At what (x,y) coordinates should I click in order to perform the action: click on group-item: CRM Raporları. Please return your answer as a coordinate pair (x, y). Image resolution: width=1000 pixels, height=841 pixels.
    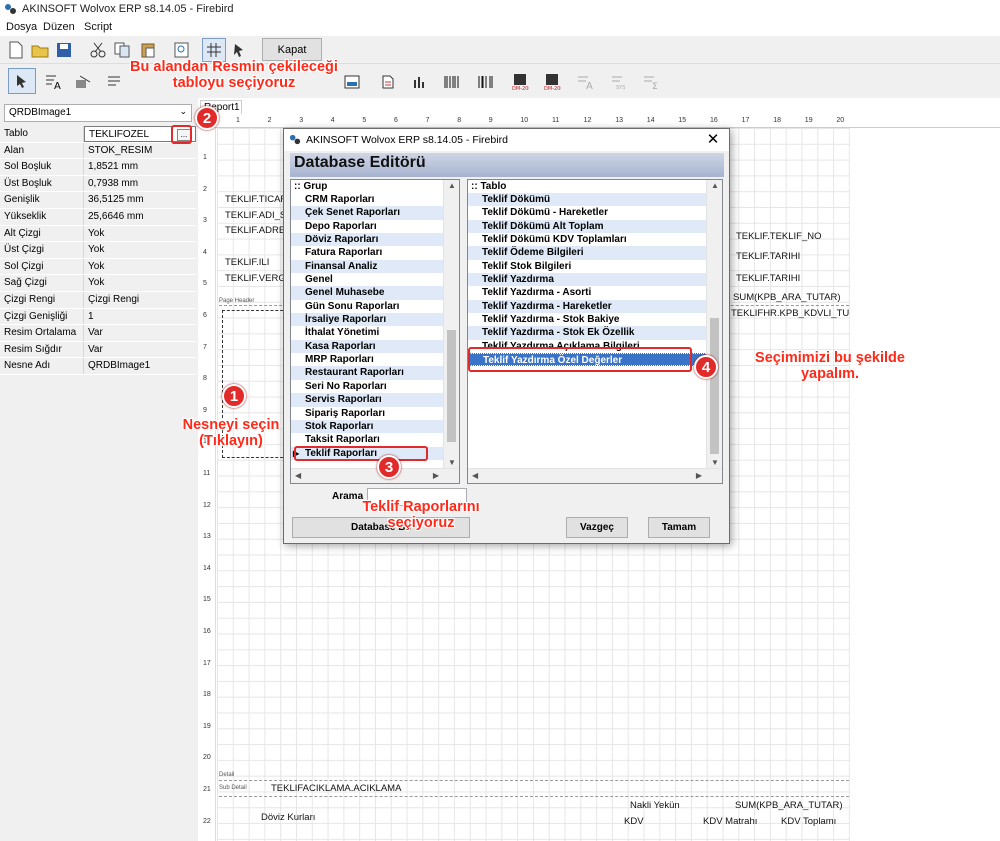
    Looking at the image, I should click on (375, 199).